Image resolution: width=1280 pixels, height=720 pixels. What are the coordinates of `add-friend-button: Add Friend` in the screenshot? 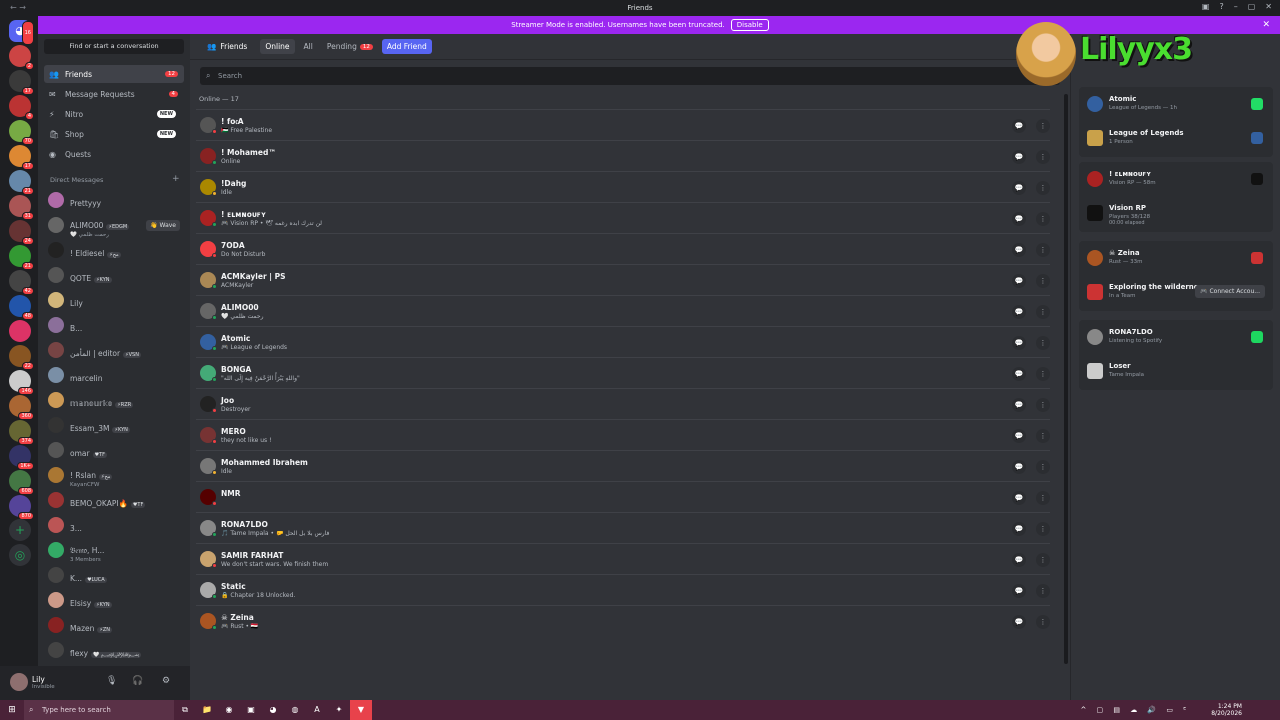 It's located at (406, 46).